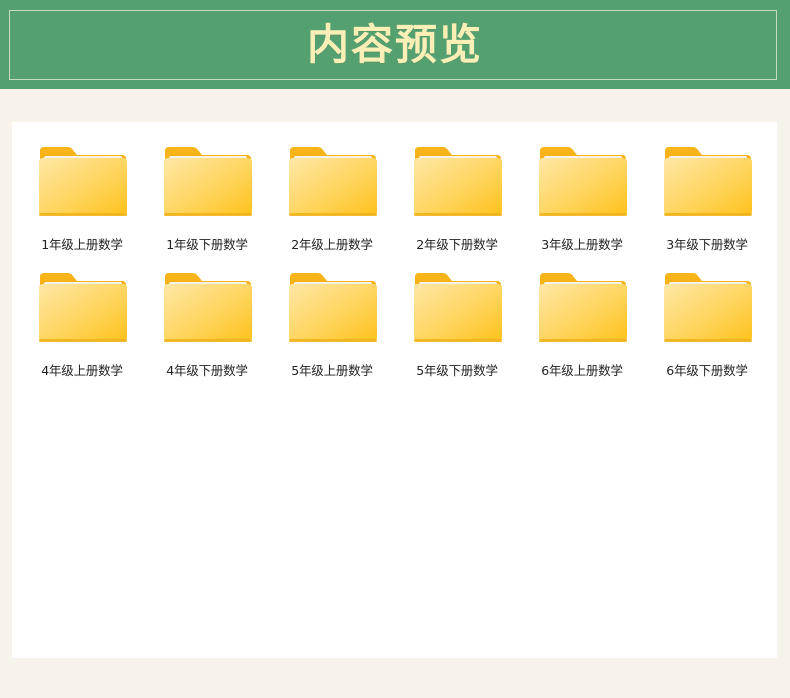 Image resolution: width=790 pixels, height=698 pixels. I want to click on folder-label: 5年级下册数学, so click(457, 370).